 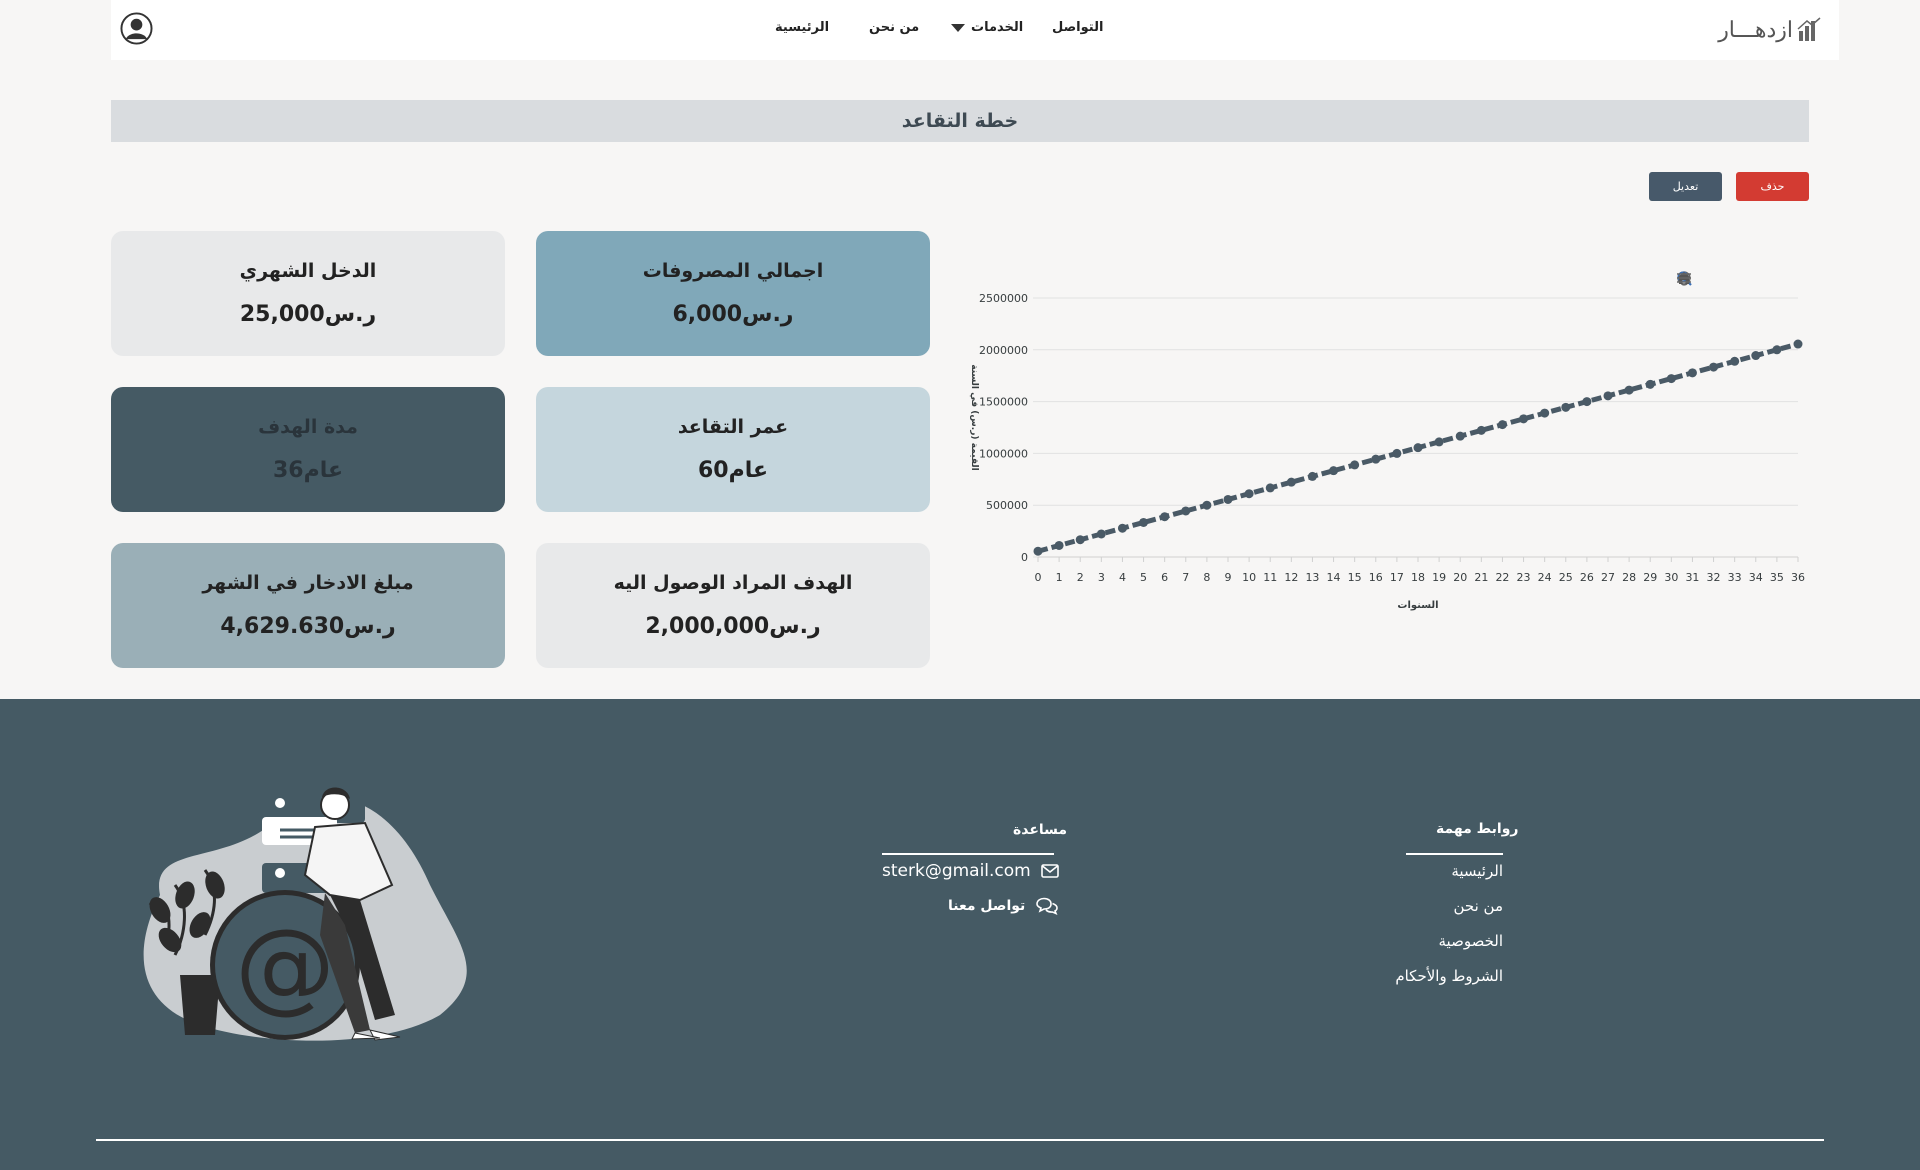 I want to click on footer-contact-us-link: تواصل معنا, so click(x=1003, y=906).